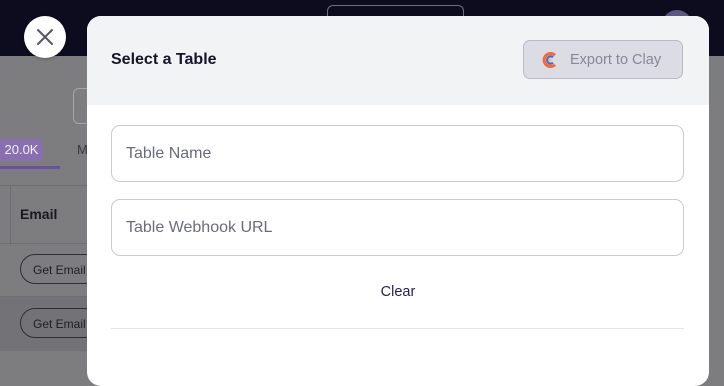 The image size is (724, 386). What do you see at coordinates (550, 59) in the screenshot?
I see `clay-logo-icon` at bounding box center [550, 59].